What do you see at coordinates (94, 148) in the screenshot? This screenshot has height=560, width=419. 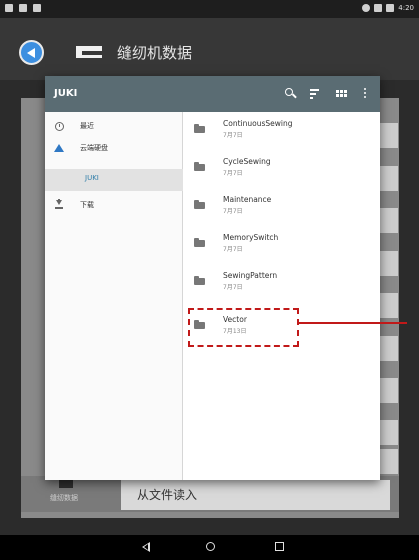 I see `drawer-item-label: 云端硬盘` at bounding box center [94, 148].